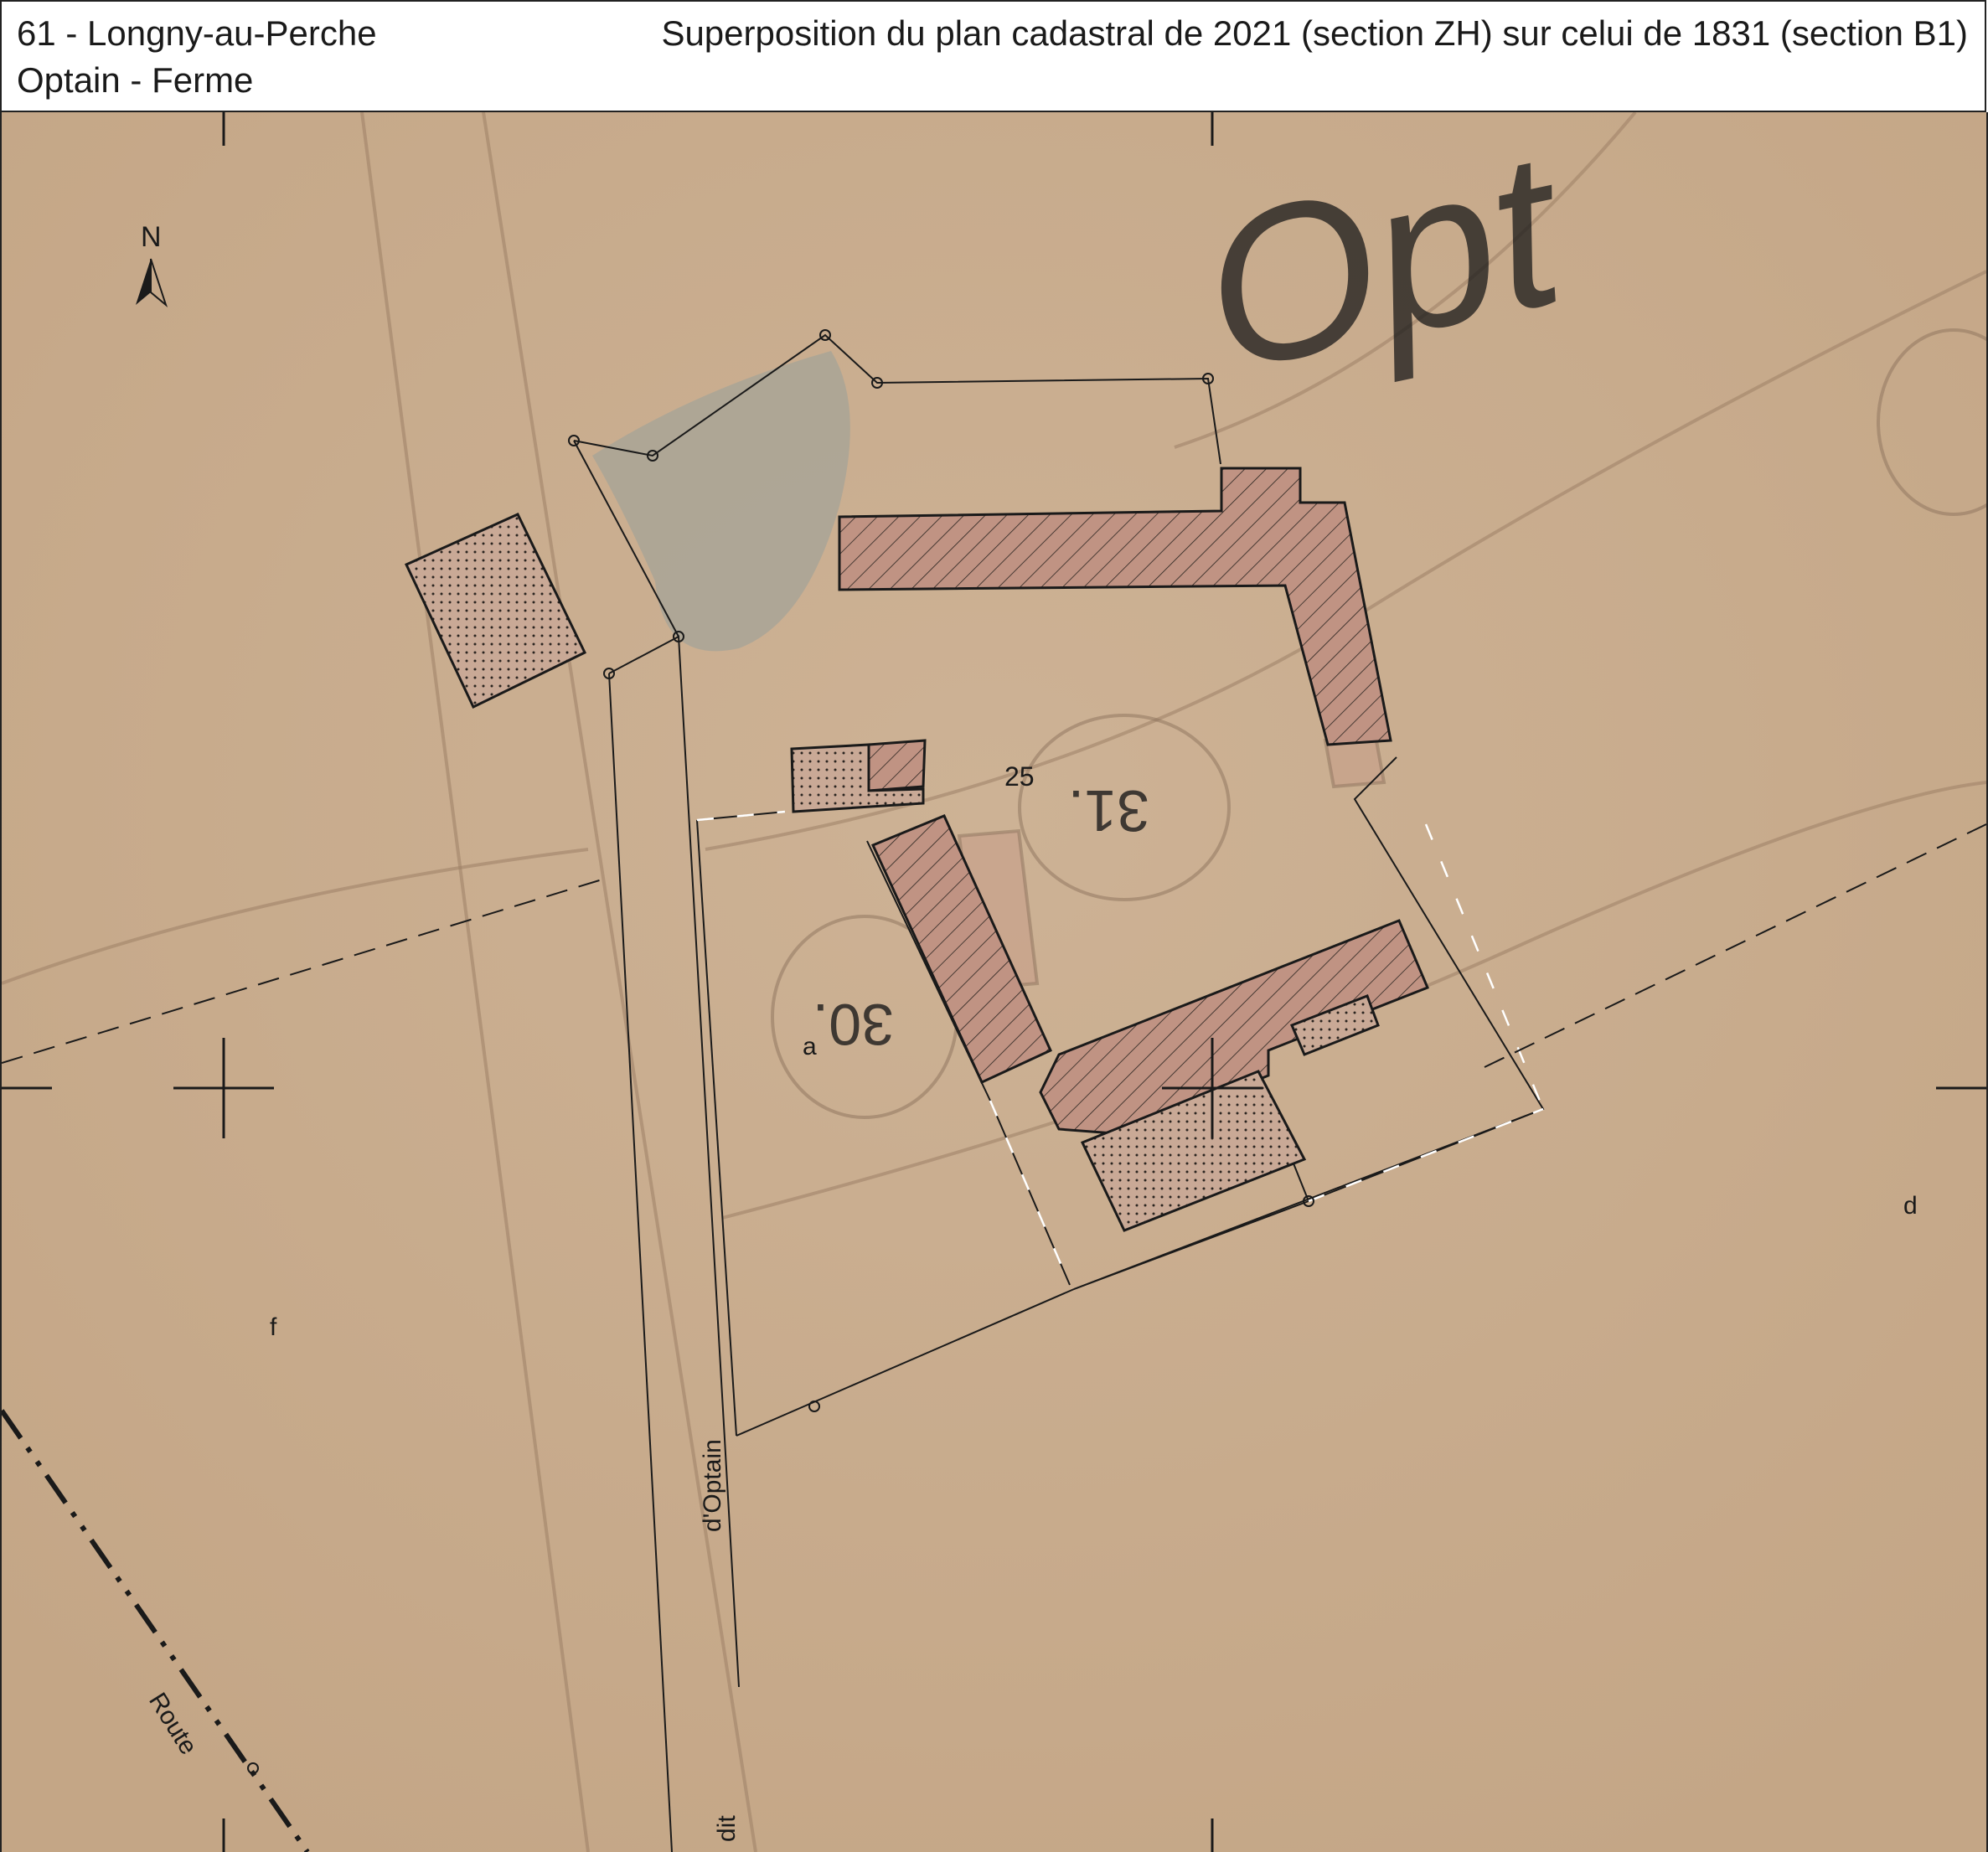  Describe the element at coordinates (854, 1024) in the screenshot. I see `old-plan-number-30: 30.` at that location.